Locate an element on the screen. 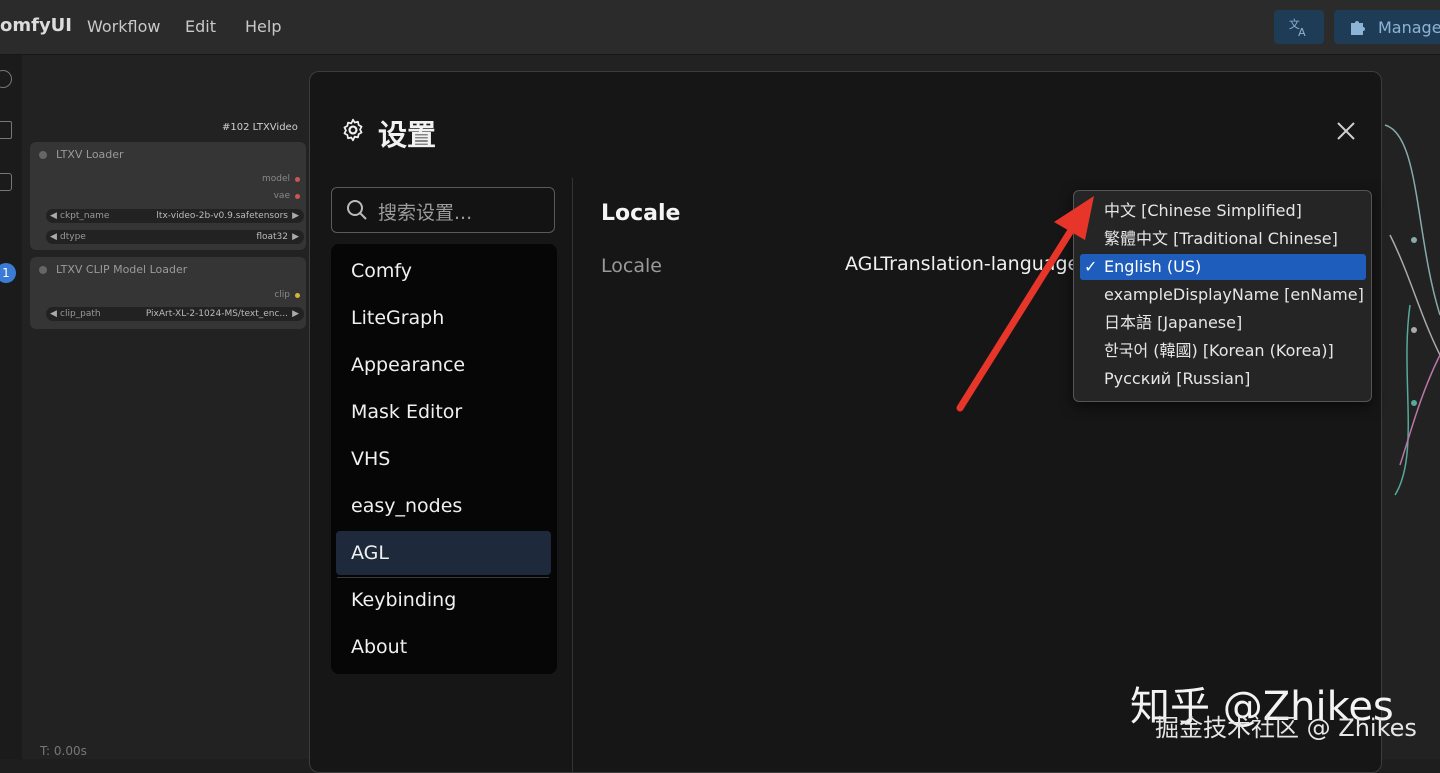 This screenshot has height=773, width=1440. node-title: LTXV Loader is located at coordinates (168, 155).